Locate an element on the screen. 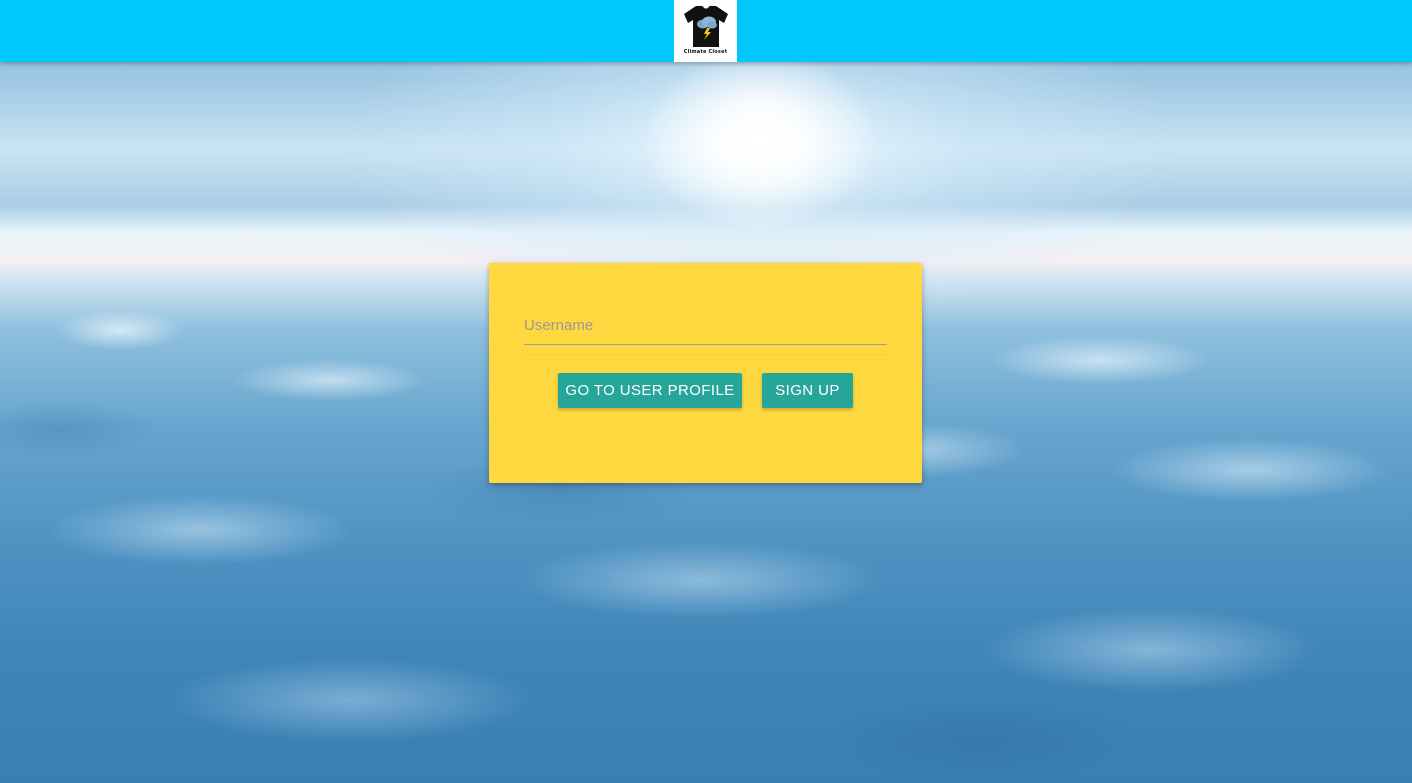 This screenshot has height=783, width=1412. login-card: GO TO USER PROFILE SIGN UP is located at coordinates (705, 373).